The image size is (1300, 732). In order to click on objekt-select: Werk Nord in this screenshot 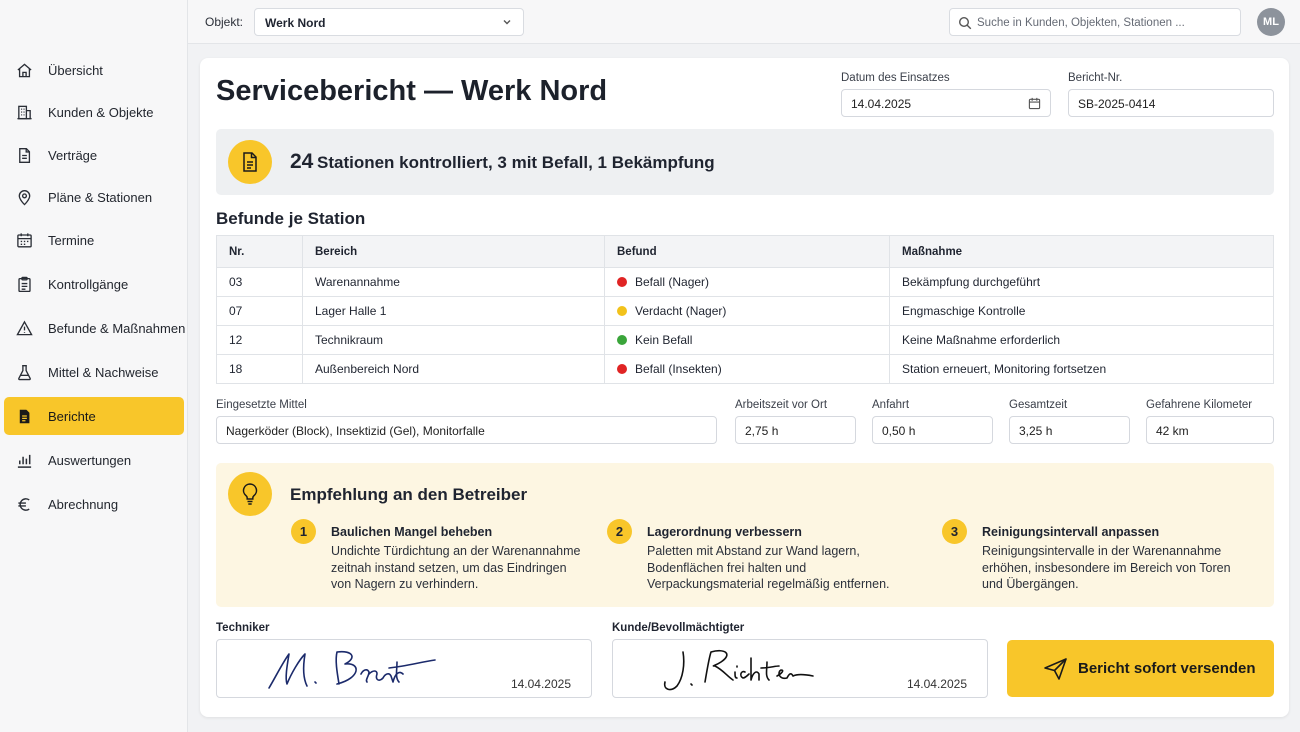, I will do `click(389, 22)`.